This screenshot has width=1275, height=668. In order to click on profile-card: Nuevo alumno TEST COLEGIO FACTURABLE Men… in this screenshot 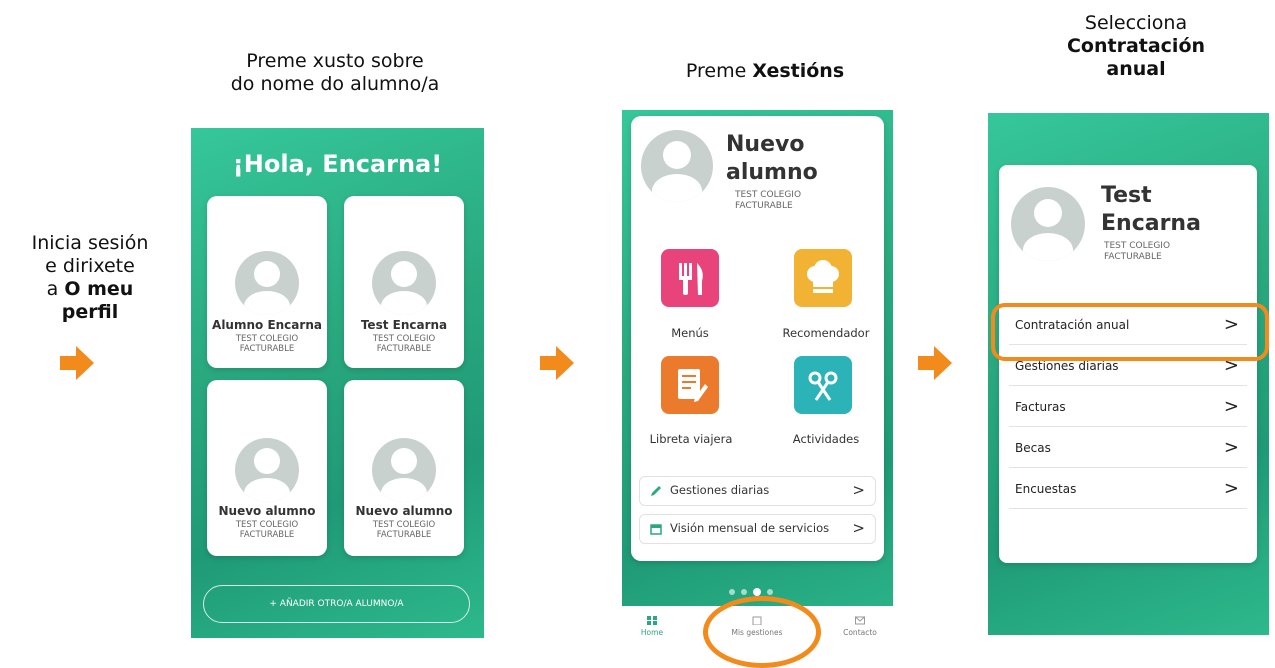, I will do `click(757, 338)`.